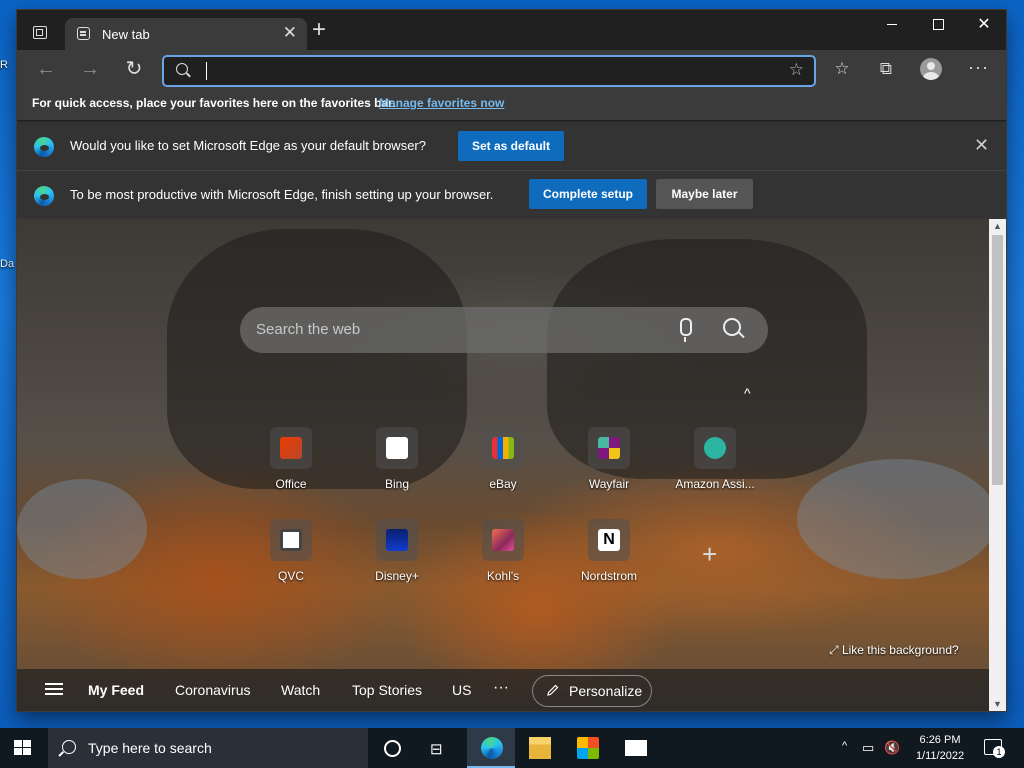  I want to click on tab-close-icon: ✕, so click(290, 33).